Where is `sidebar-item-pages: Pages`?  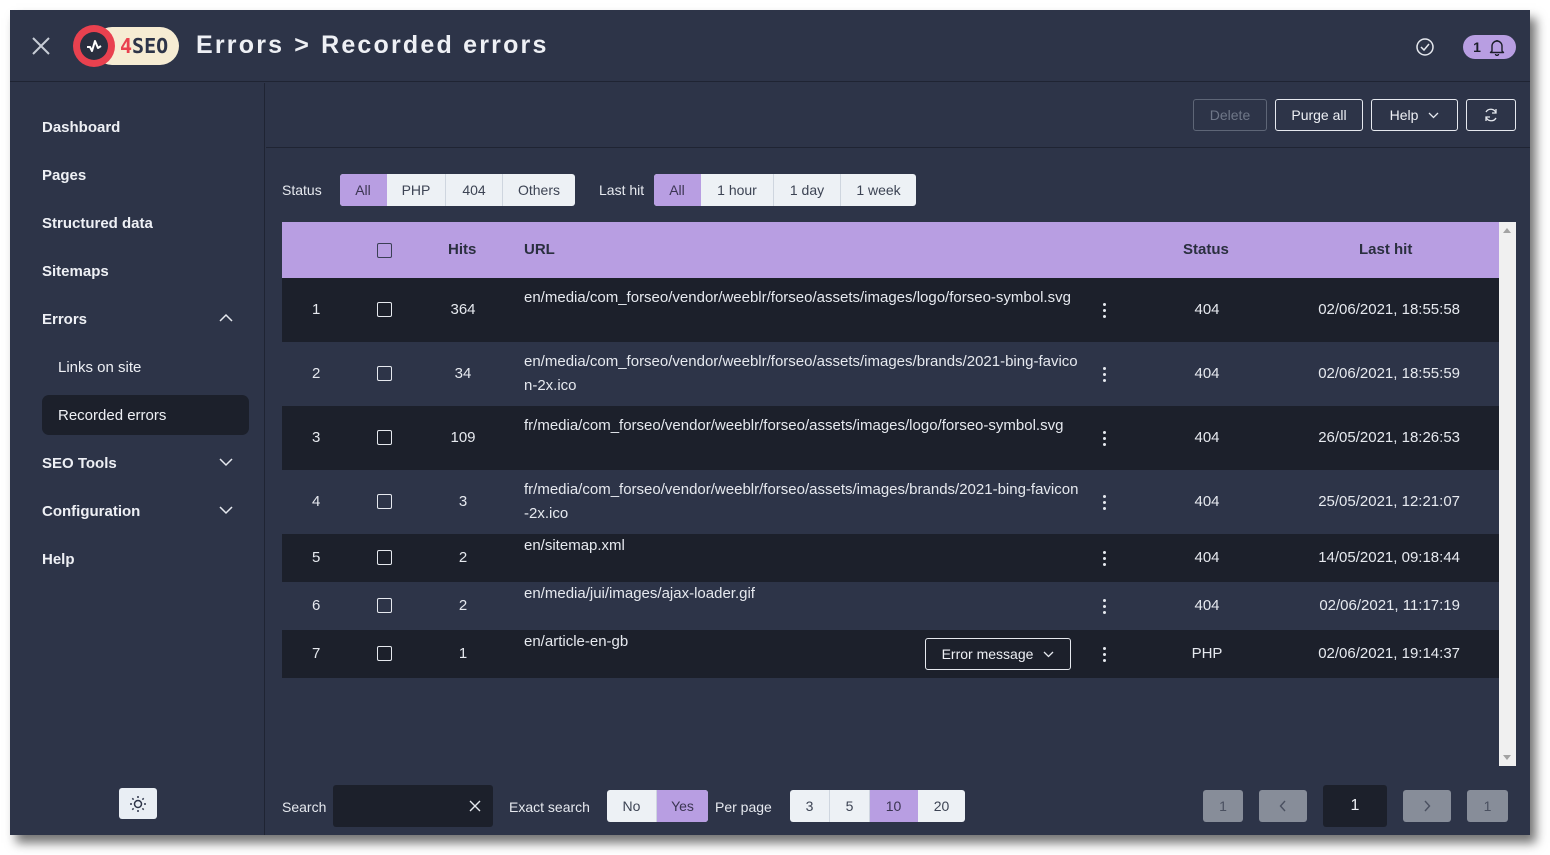
sidebar-item-pages: Pages is located at coordinates (145, 175).